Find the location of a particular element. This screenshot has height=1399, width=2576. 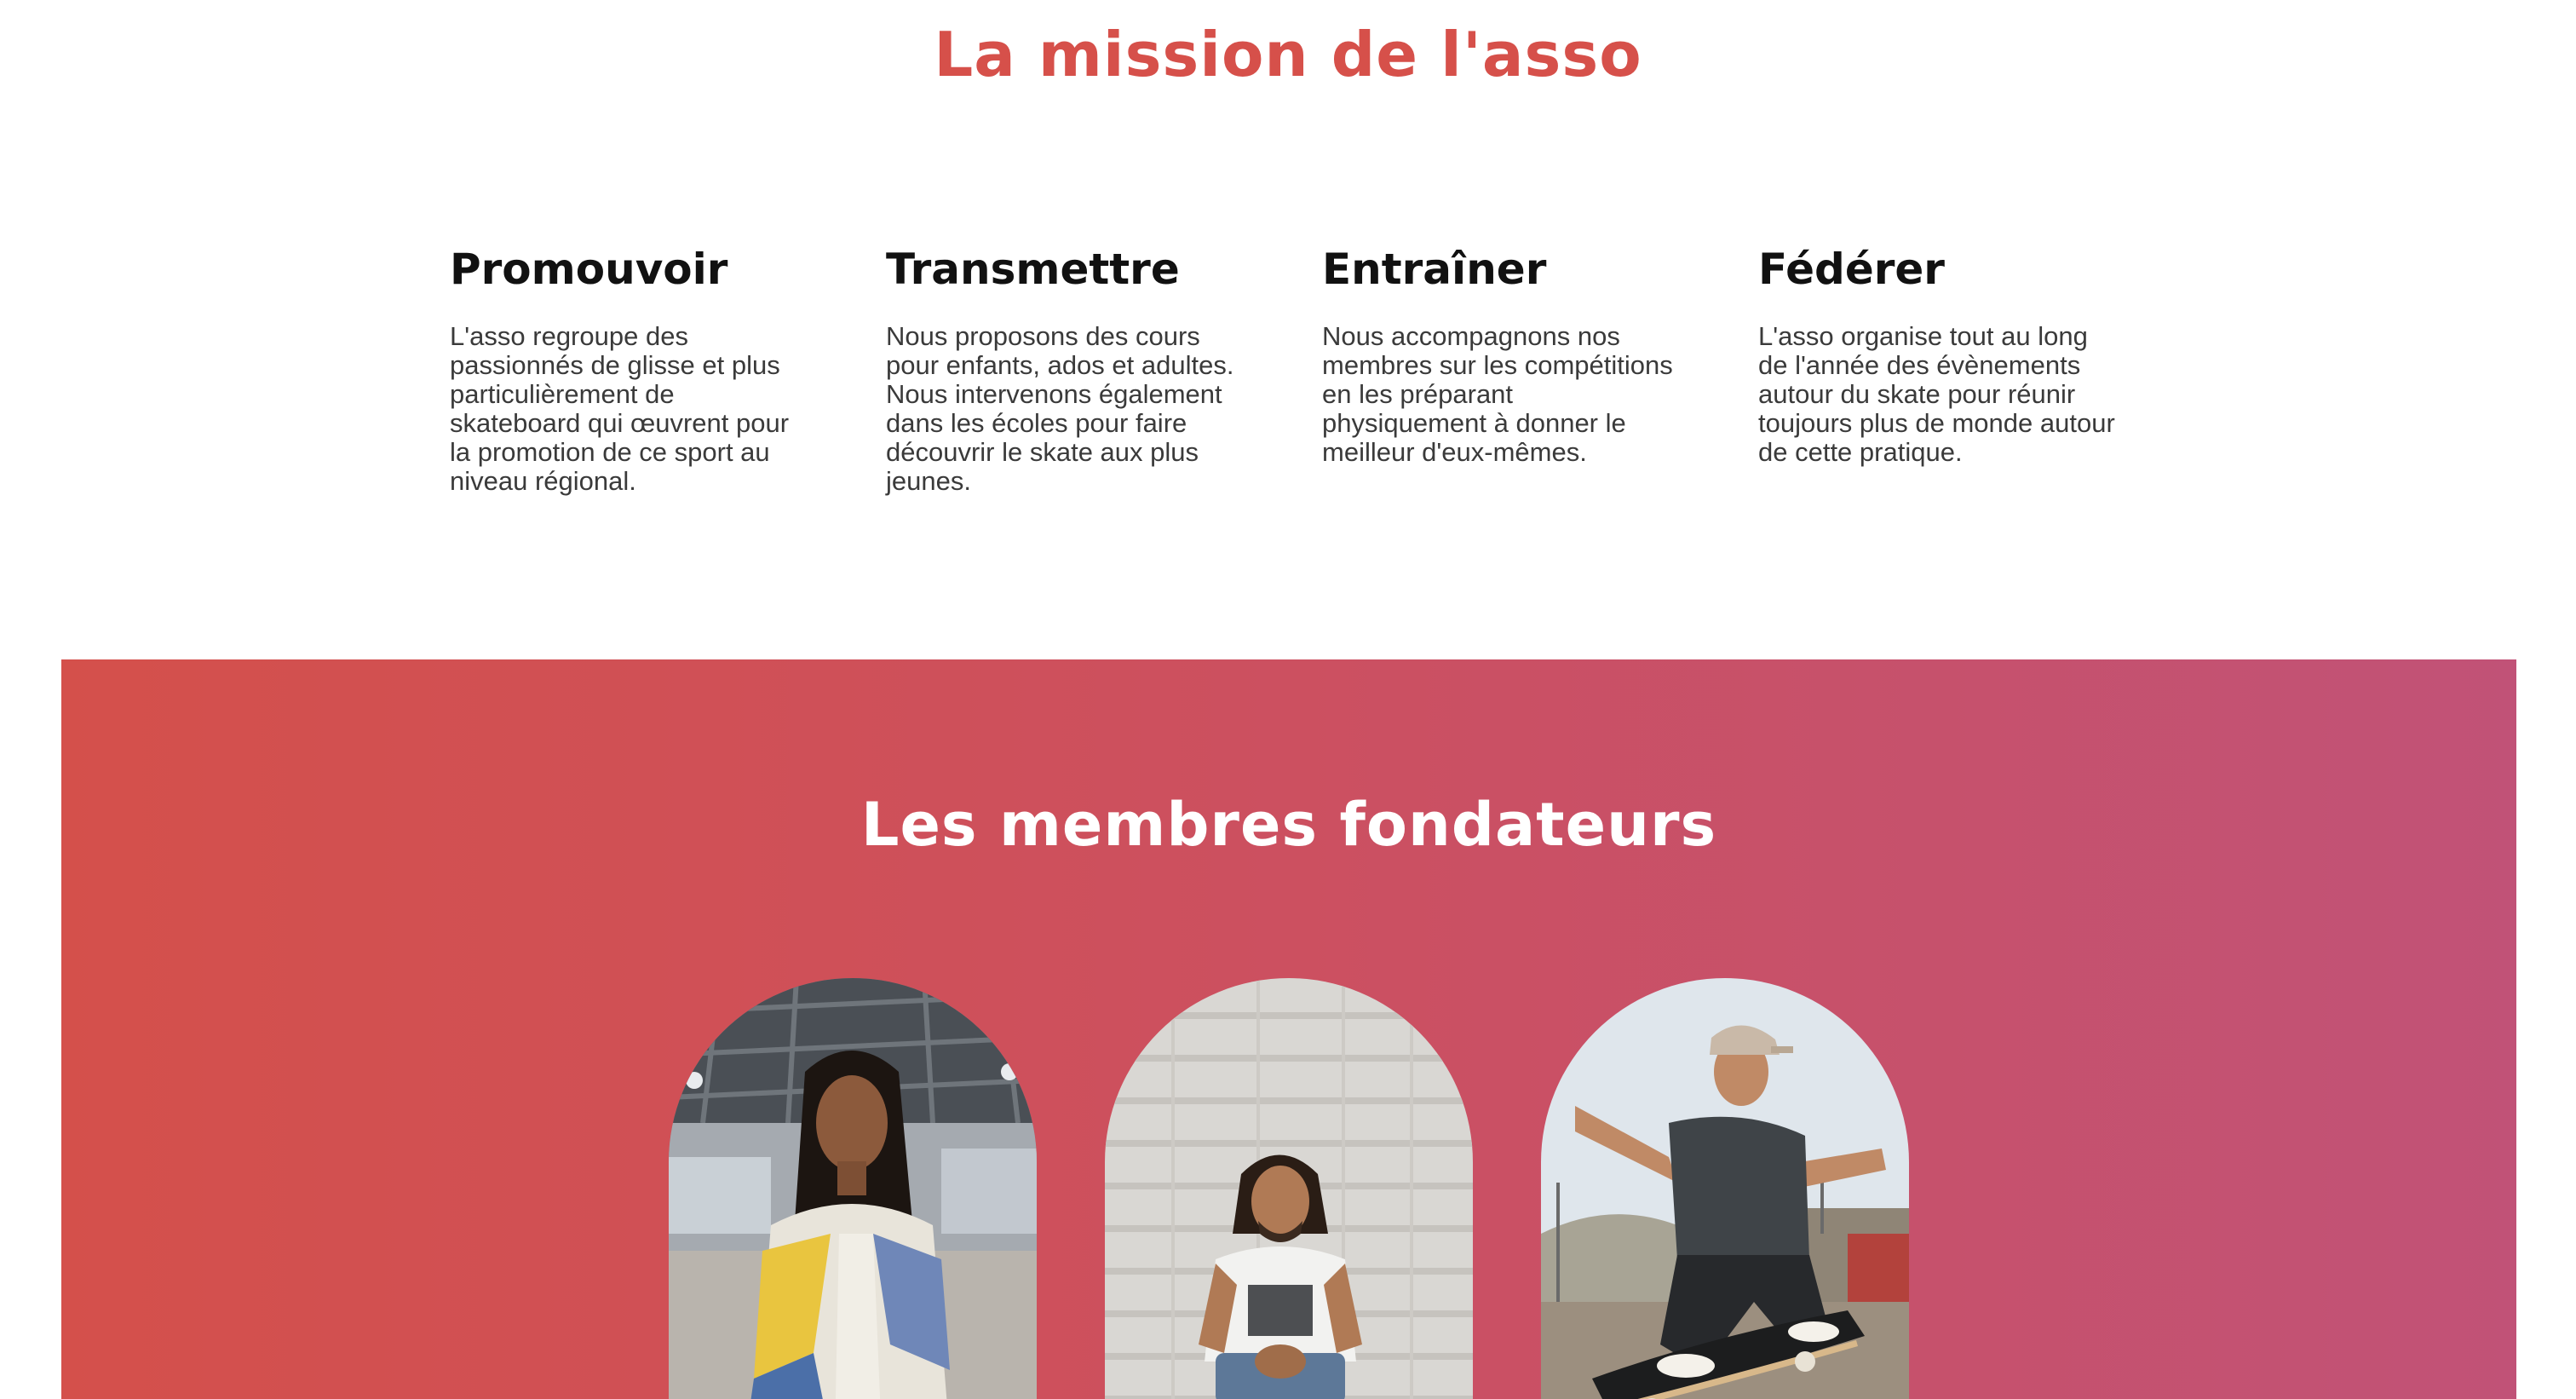

pillar-text-line: Nous accompagnons nos is located at coordinates (1471, 336).